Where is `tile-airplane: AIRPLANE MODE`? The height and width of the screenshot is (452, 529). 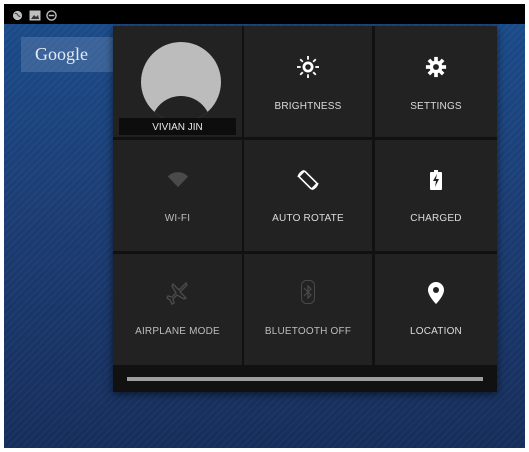 tile-airplane: AIRPLANE MODE is located at coordinates (177, 309).